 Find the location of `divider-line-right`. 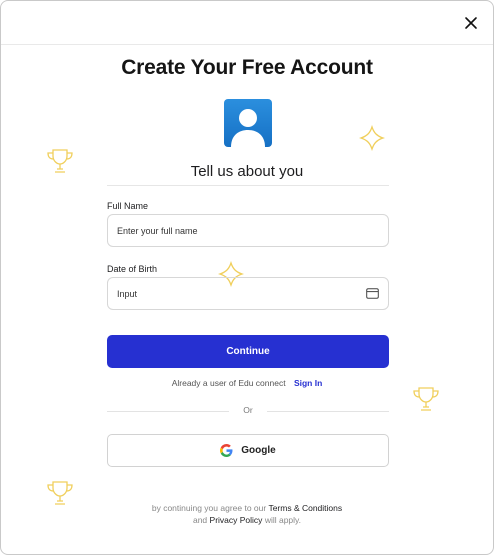

divider-line-right is located at coordinates (328, 411).